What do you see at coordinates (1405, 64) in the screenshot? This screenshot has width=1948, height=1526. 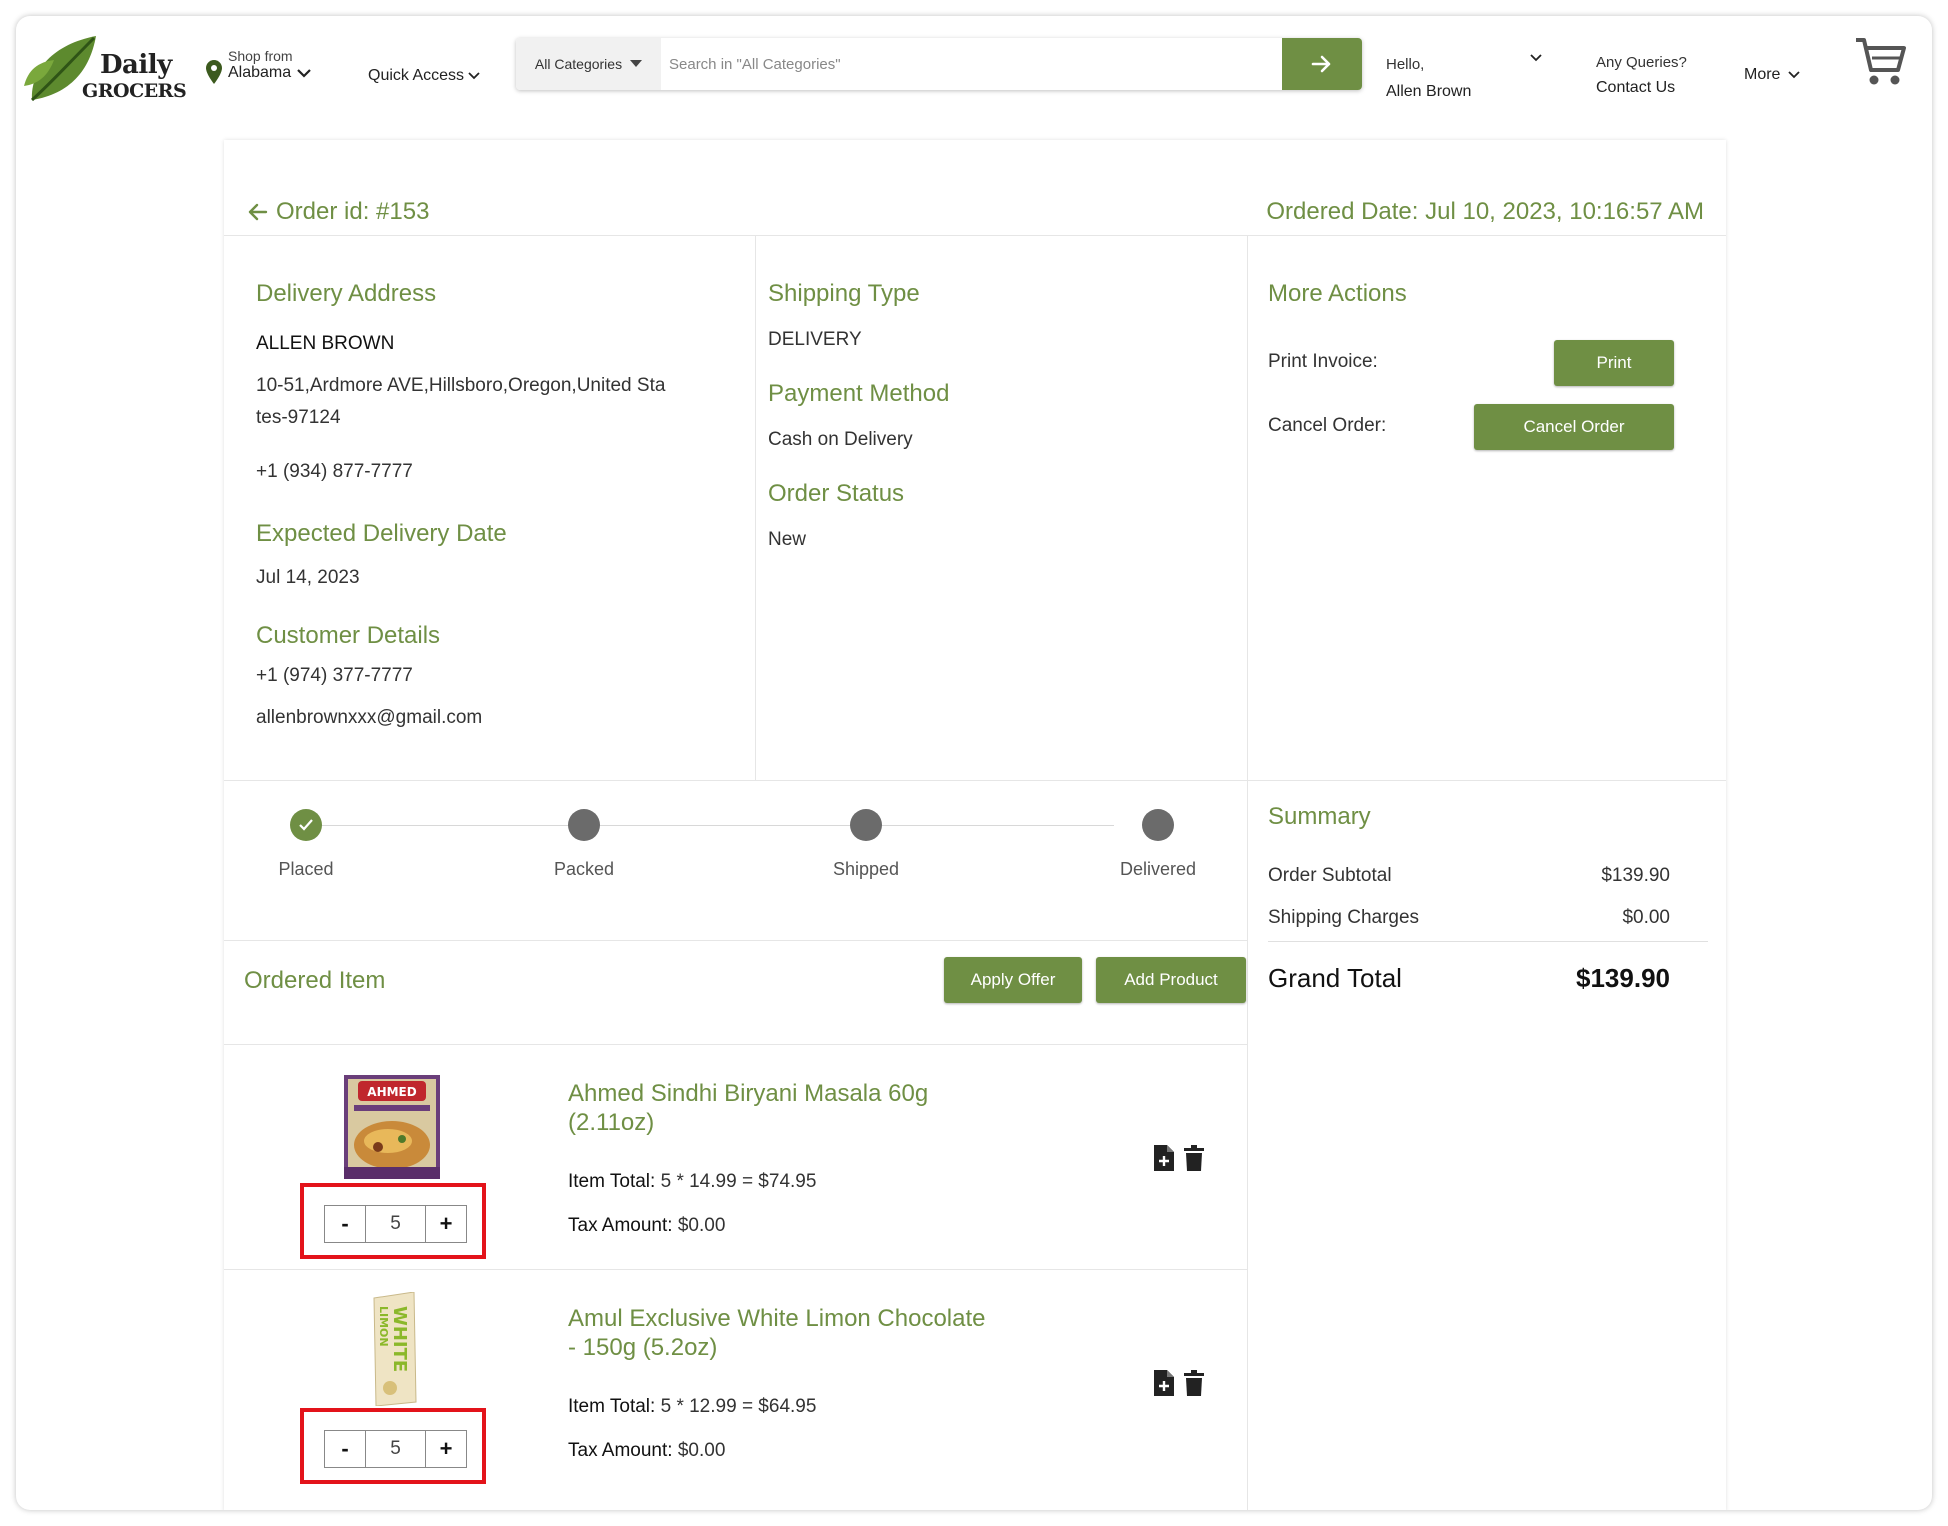 I see `greeting-label: Hello,` at bounding box center [1405, 64].